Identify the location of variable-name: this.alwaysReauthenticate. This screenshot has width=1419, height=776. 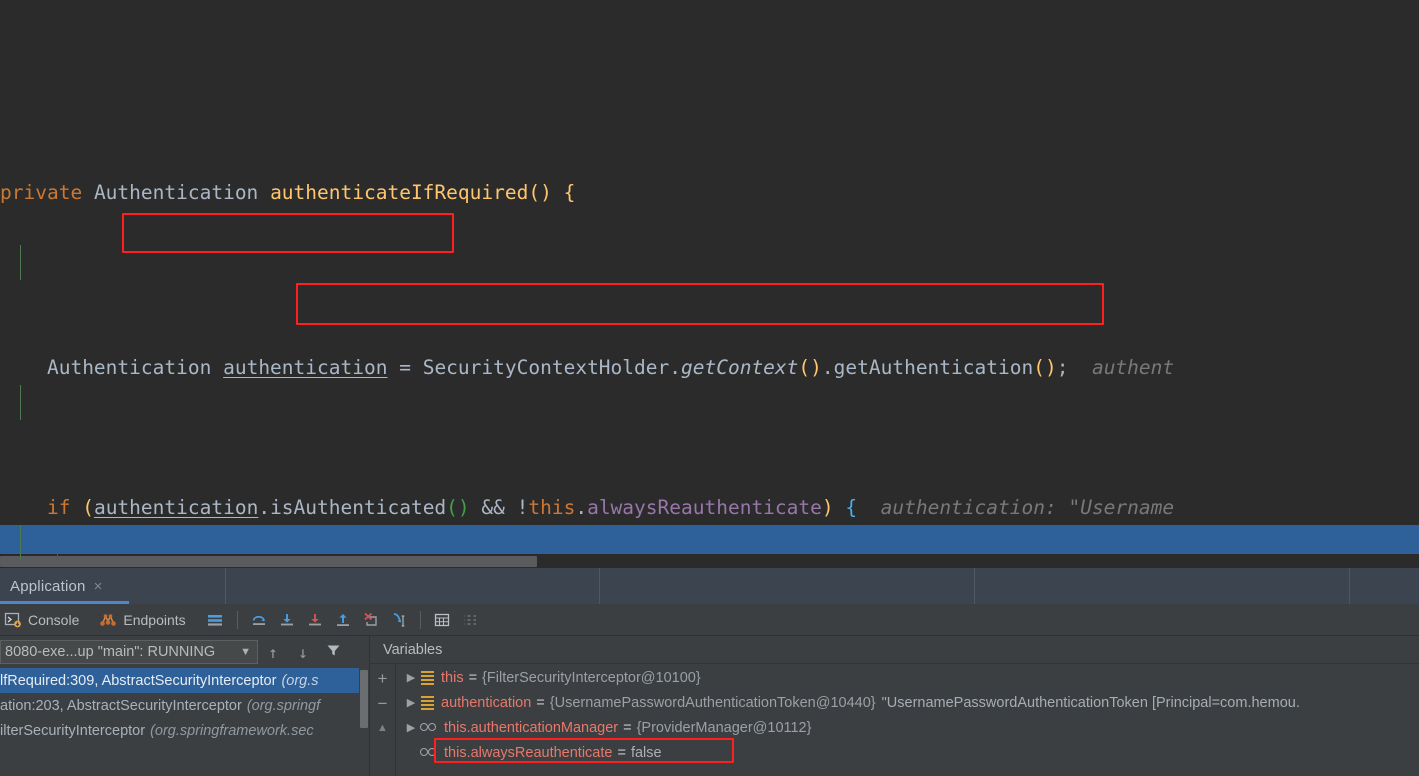
(528, 752).